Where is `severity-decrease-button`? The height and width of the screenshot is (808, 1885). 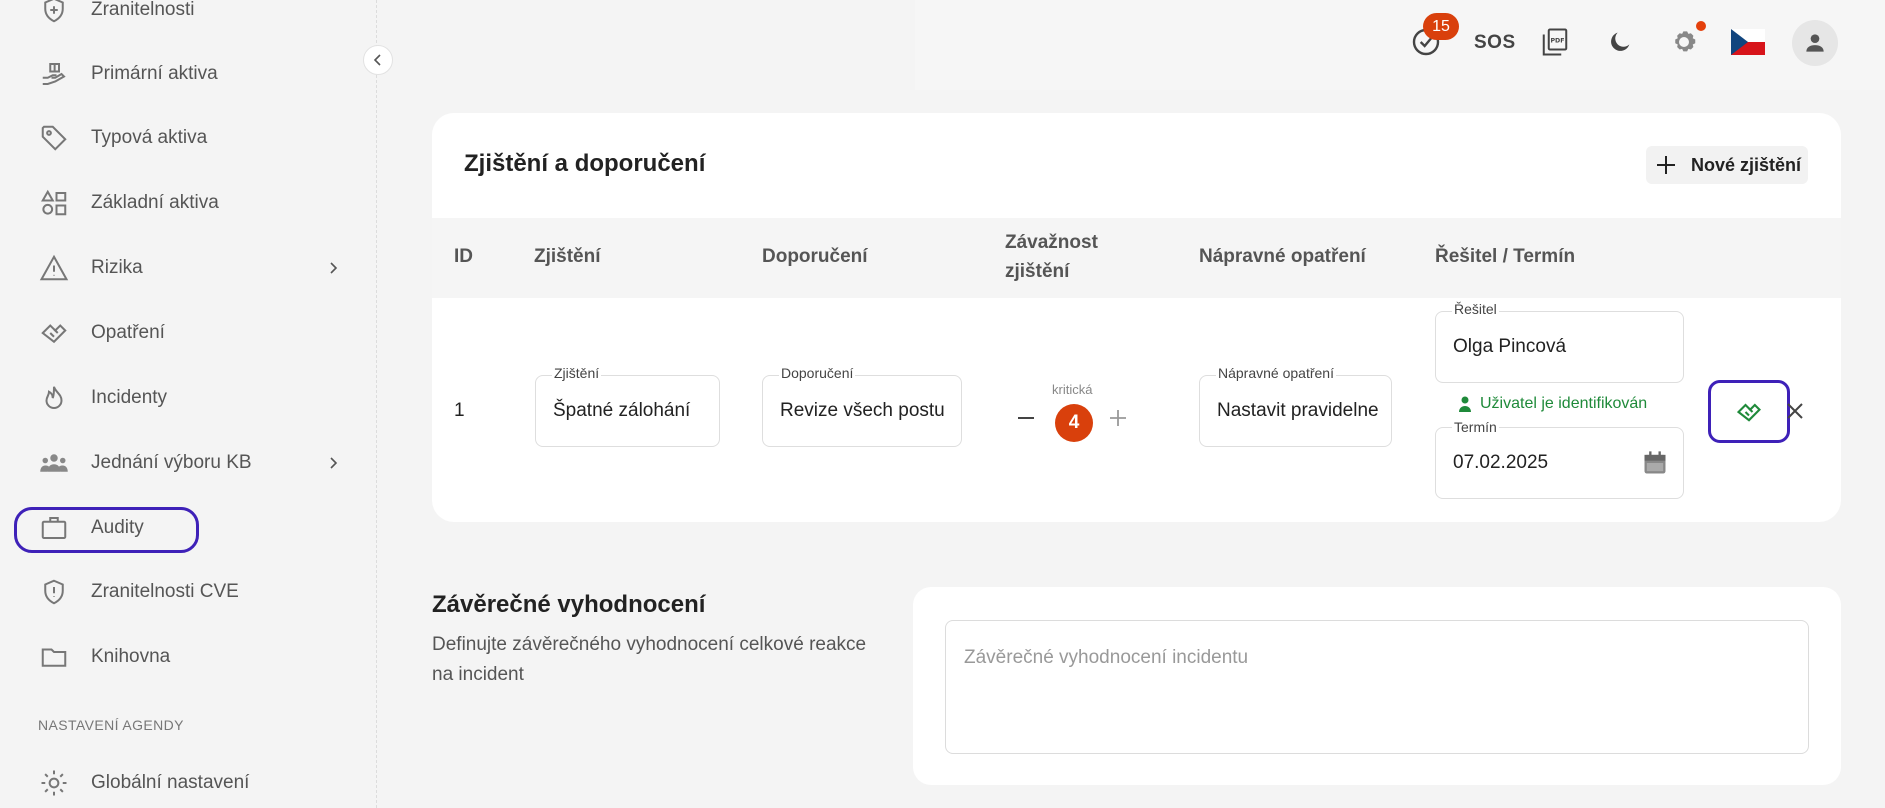 severity-decrease-button is located at coordinates (1026, 418).